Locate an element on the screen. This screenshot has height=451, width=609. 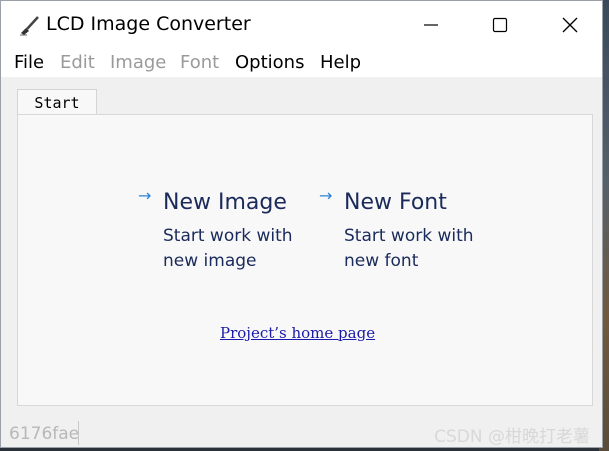
window-title: LCD Image Converter is located at coordinates (148, 24).